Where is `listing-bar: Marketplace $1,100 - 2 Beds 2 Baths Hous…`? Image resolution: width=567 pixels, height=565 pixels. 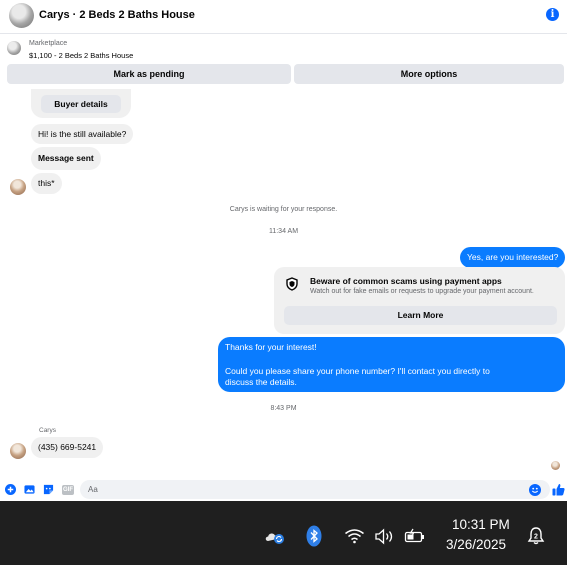
listing-bar: Marketplace $1,100 - 2 Beds 2 Baths Hous… is located at coordinates (283, 61).